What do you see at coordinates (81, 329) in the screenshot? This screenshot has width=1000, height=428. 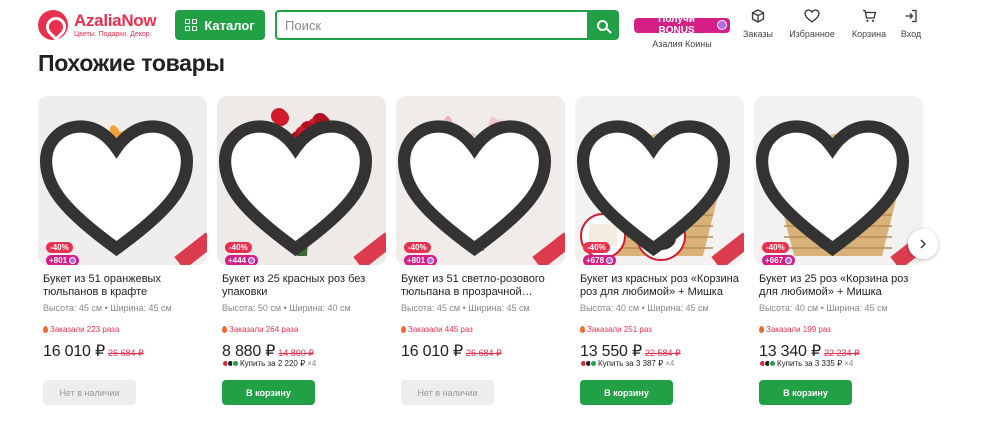 I see `orders-count: Заказали 223 раза` at bounding box center [81, 329].